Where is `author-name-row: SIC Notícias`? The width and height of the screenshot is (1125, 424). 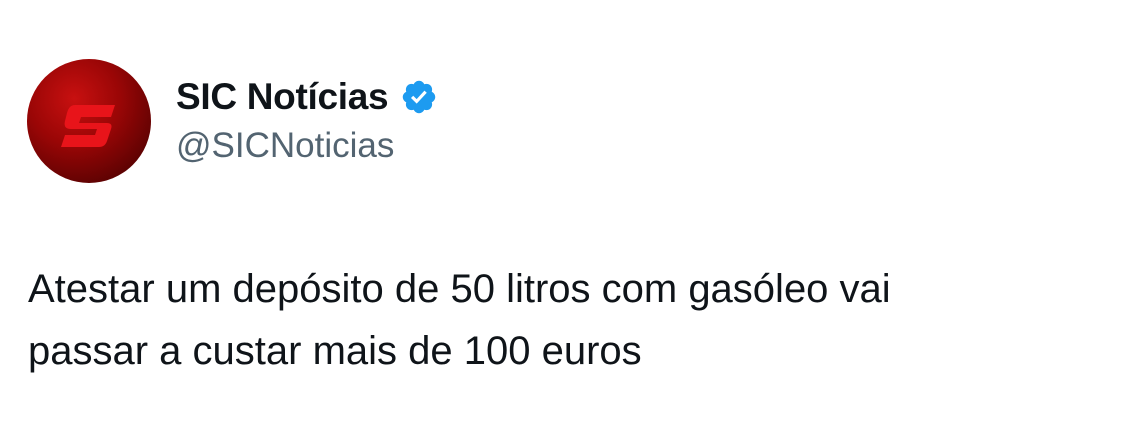
author-name-row: SIC Notícias is located at coordinates (307, 97).